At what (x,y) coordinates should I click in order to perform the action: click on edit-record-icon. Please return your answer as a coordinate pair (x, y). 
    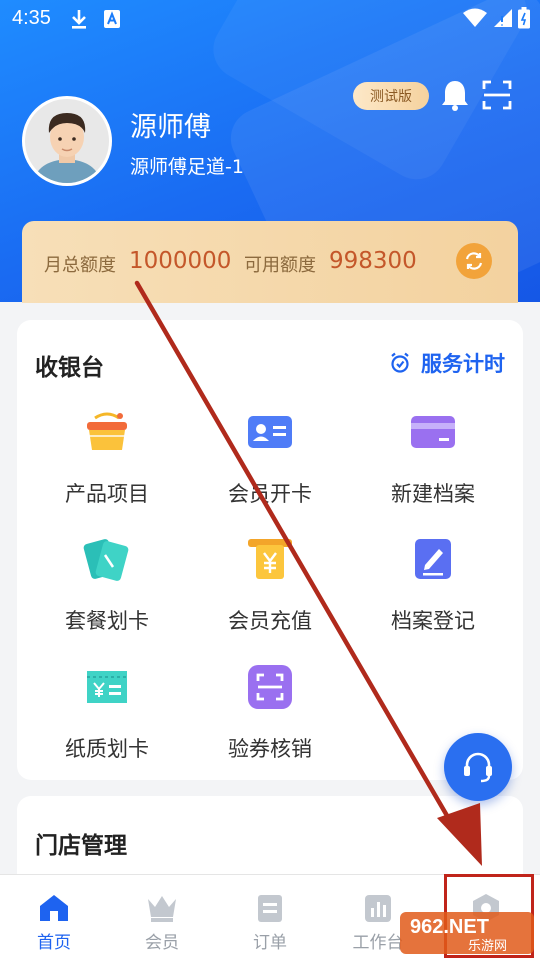
    Looking at the image, I should click on (433, 559).